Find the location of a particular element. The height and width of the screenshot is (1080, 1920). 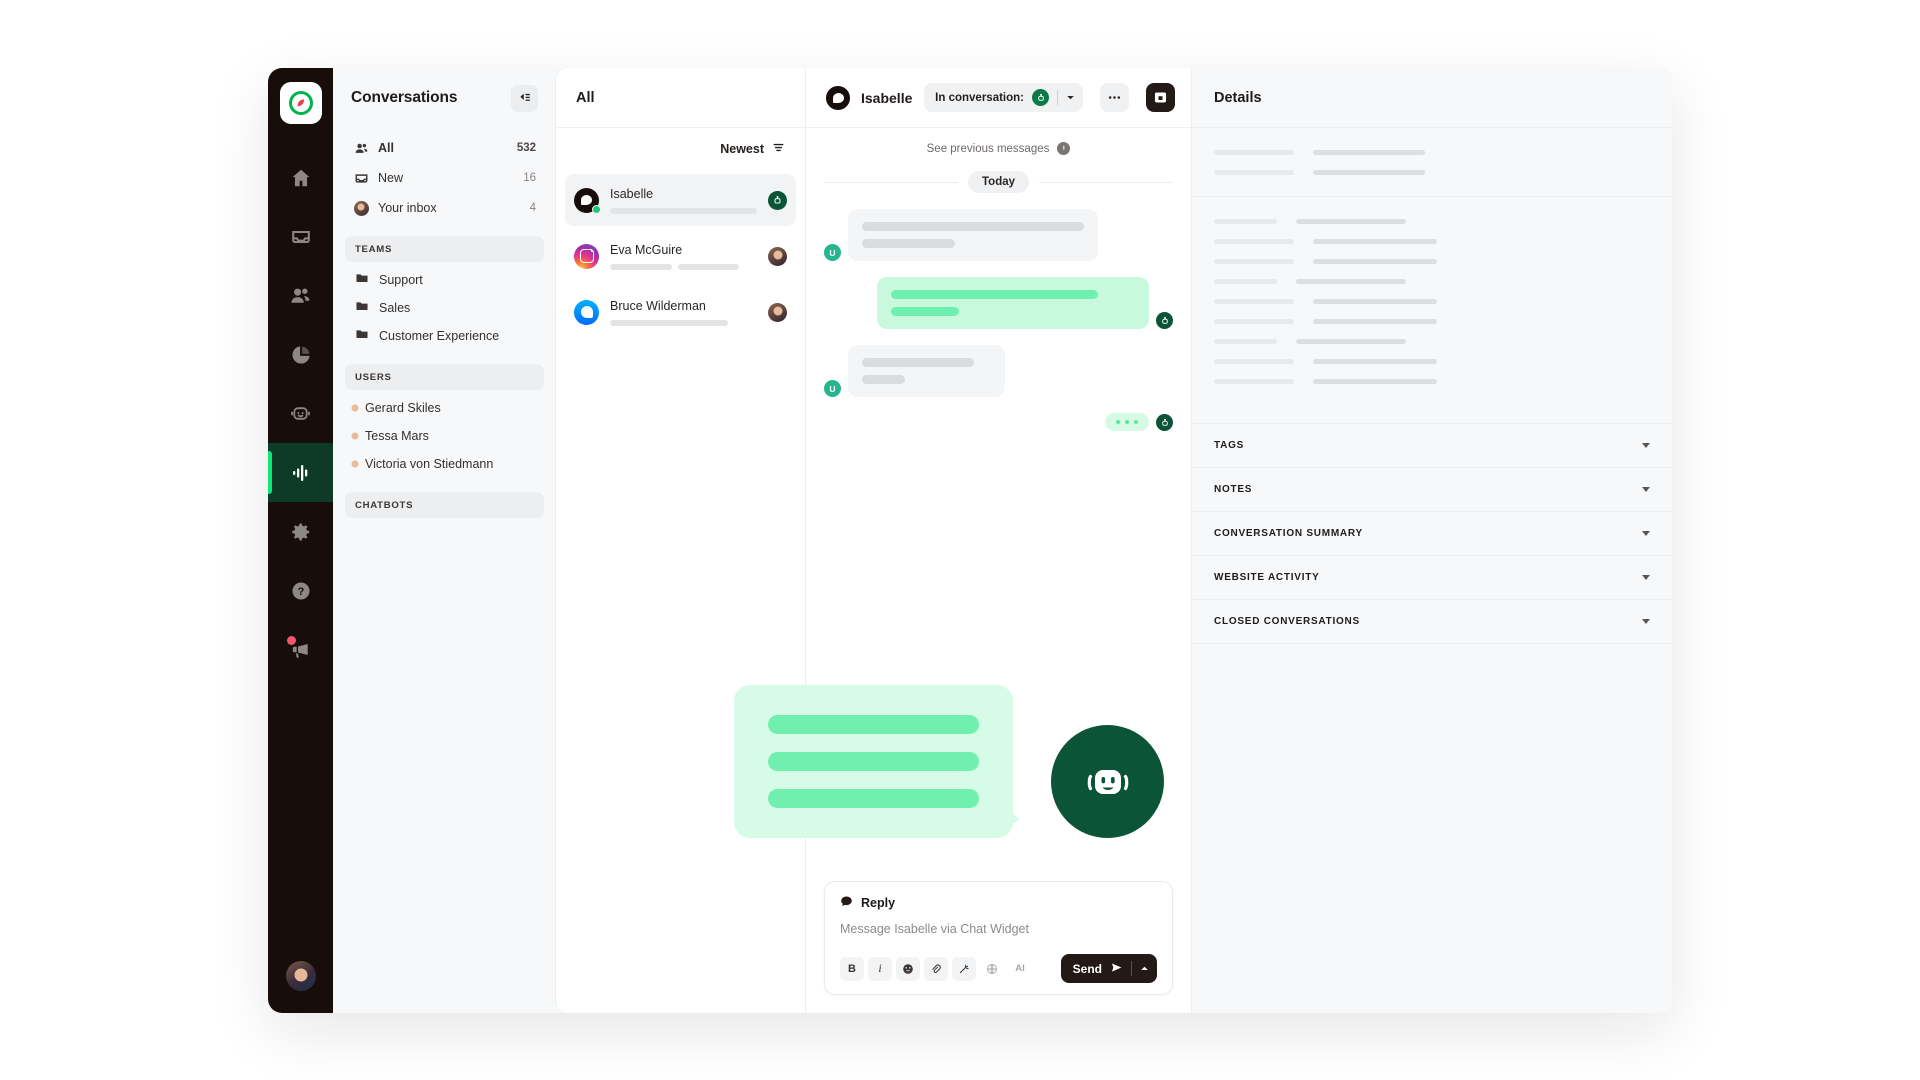

italic-icon: i is located at coordinates (880, 968).